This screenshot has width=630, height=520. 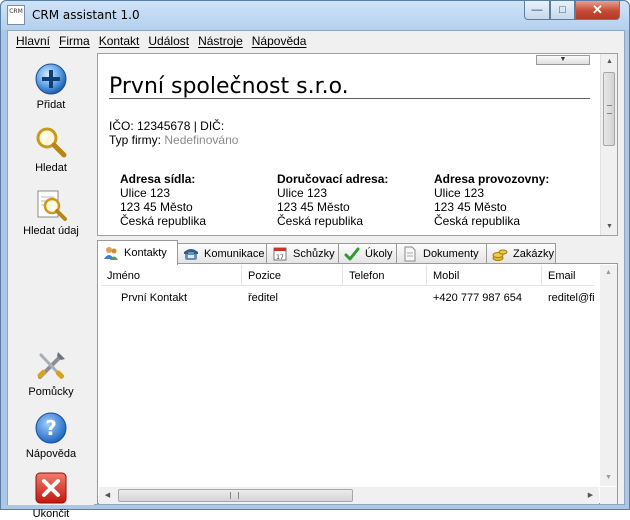 What do you see at coordinates (235, 495) in the screenshot?
I see `horizontal-scroll-thumb` at bounding box center [235, 495].